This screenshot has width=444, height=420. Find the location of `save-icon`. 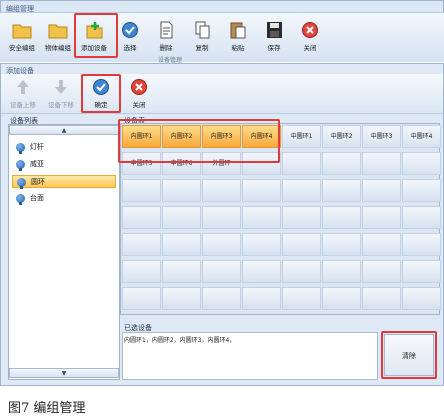

save-icon is located at coordinates (274, 30).